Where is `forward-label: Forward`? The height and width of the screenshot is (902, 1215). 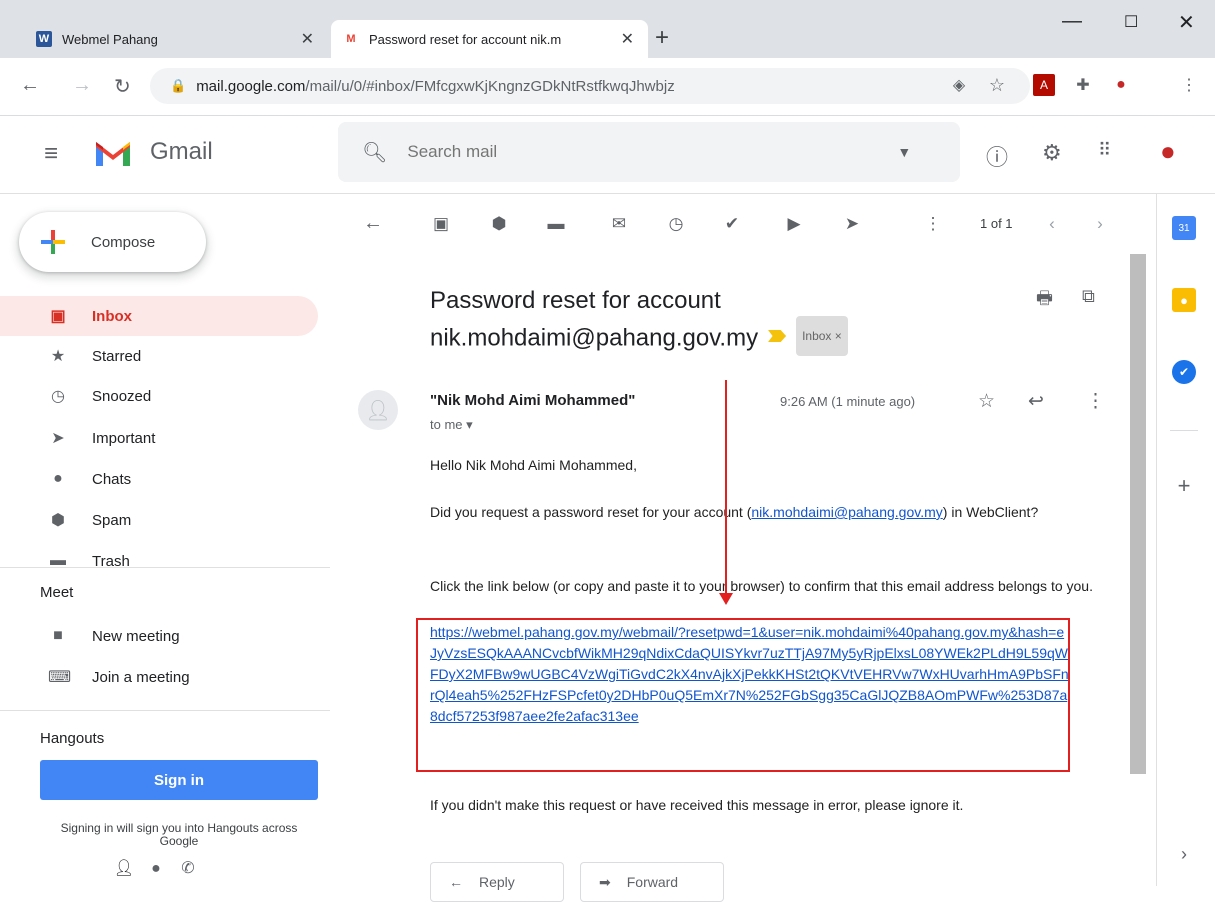
forward-label: Forward is located at coordinates (652, 882).